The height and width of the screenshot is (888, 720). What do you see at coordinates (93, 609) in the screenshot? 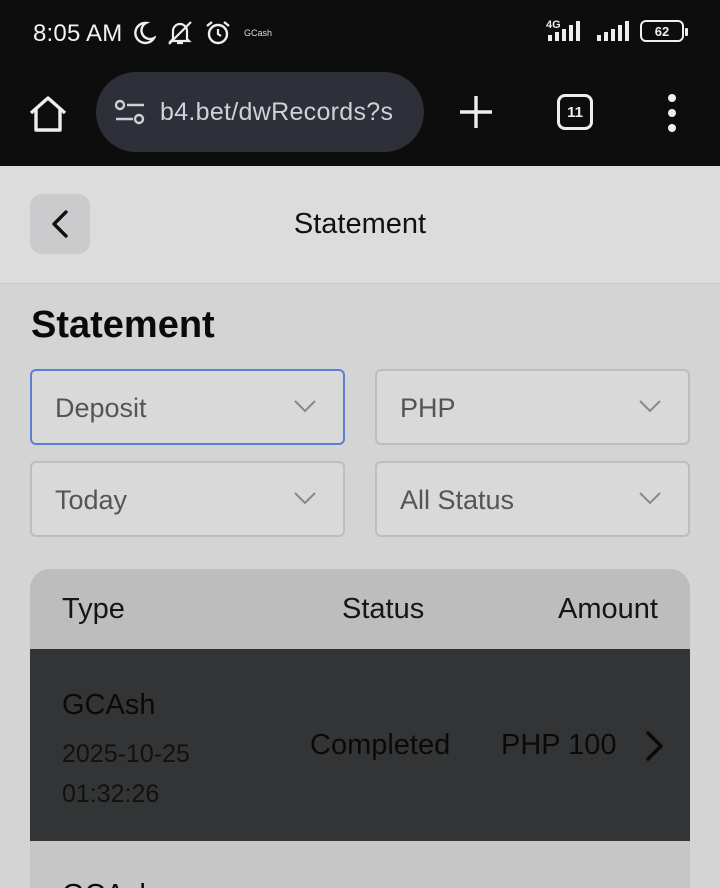
I see `column-header-type: Type` at bounding box center [93, 609].